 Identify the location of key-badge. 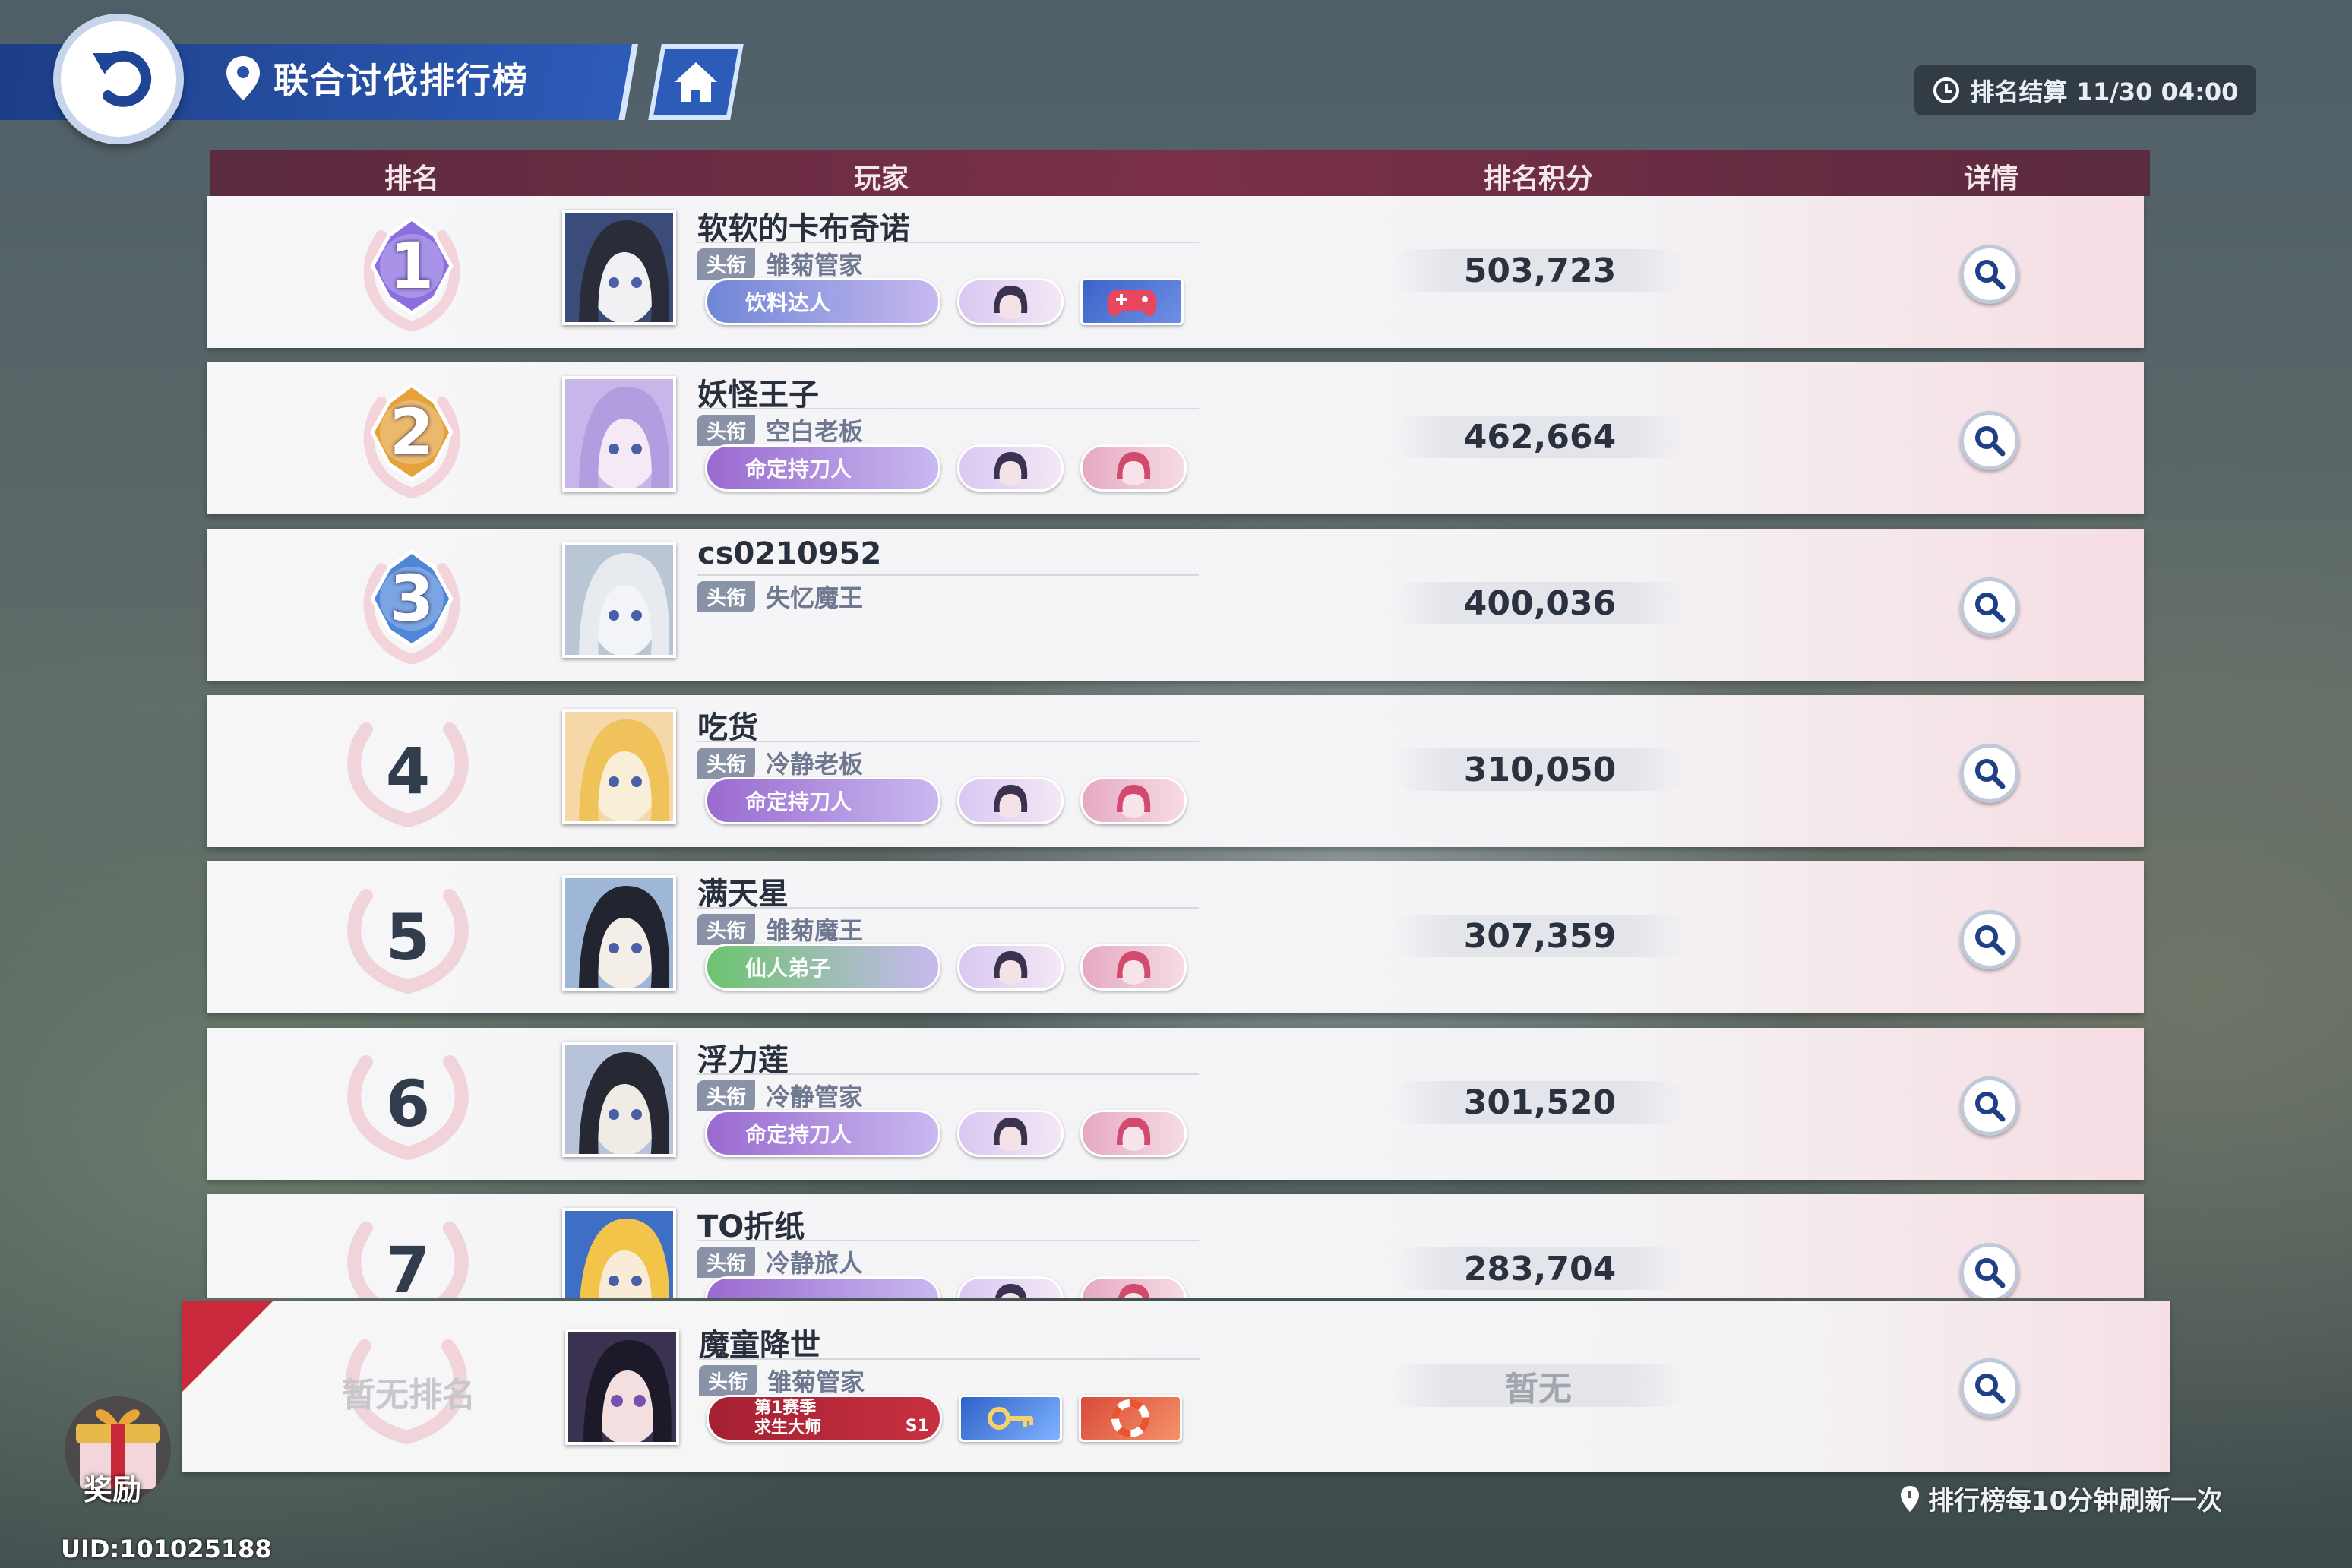
(1010, 1418).